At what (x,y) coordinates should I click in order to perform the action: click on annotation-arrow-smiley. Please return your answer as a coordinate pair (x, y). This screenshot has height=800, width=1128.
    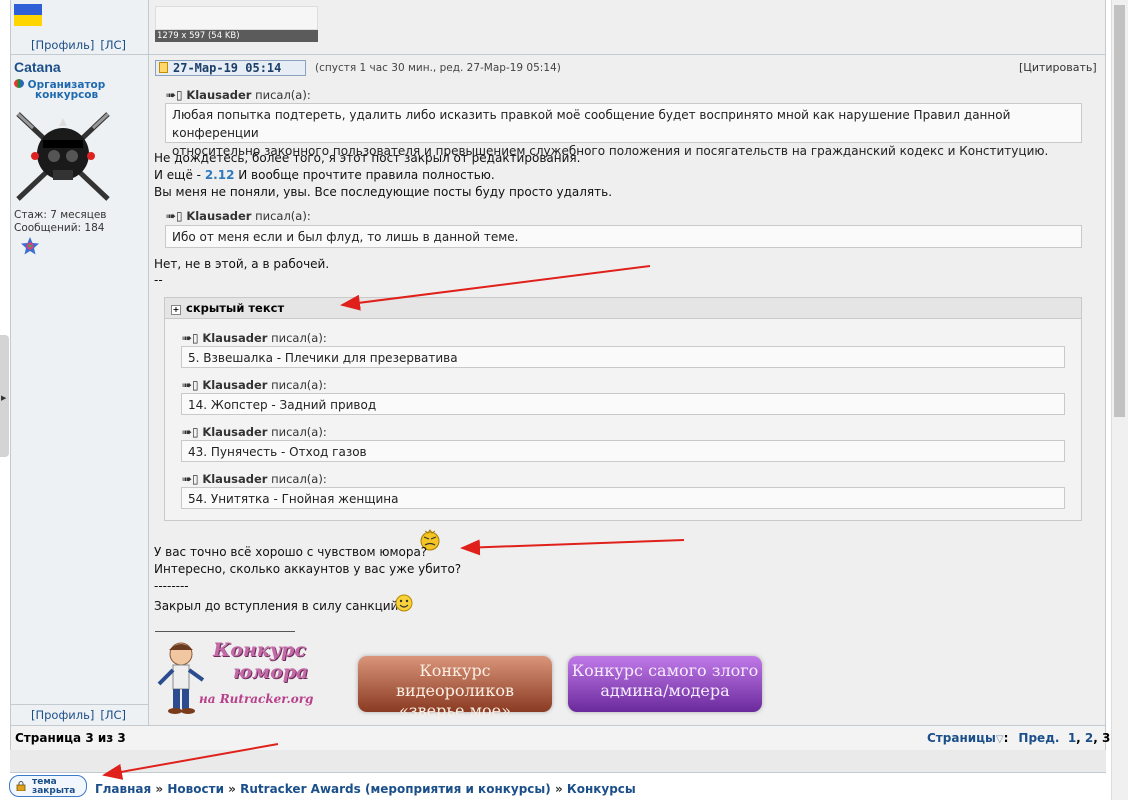
    Looking at the image, I should click on (572, 547).